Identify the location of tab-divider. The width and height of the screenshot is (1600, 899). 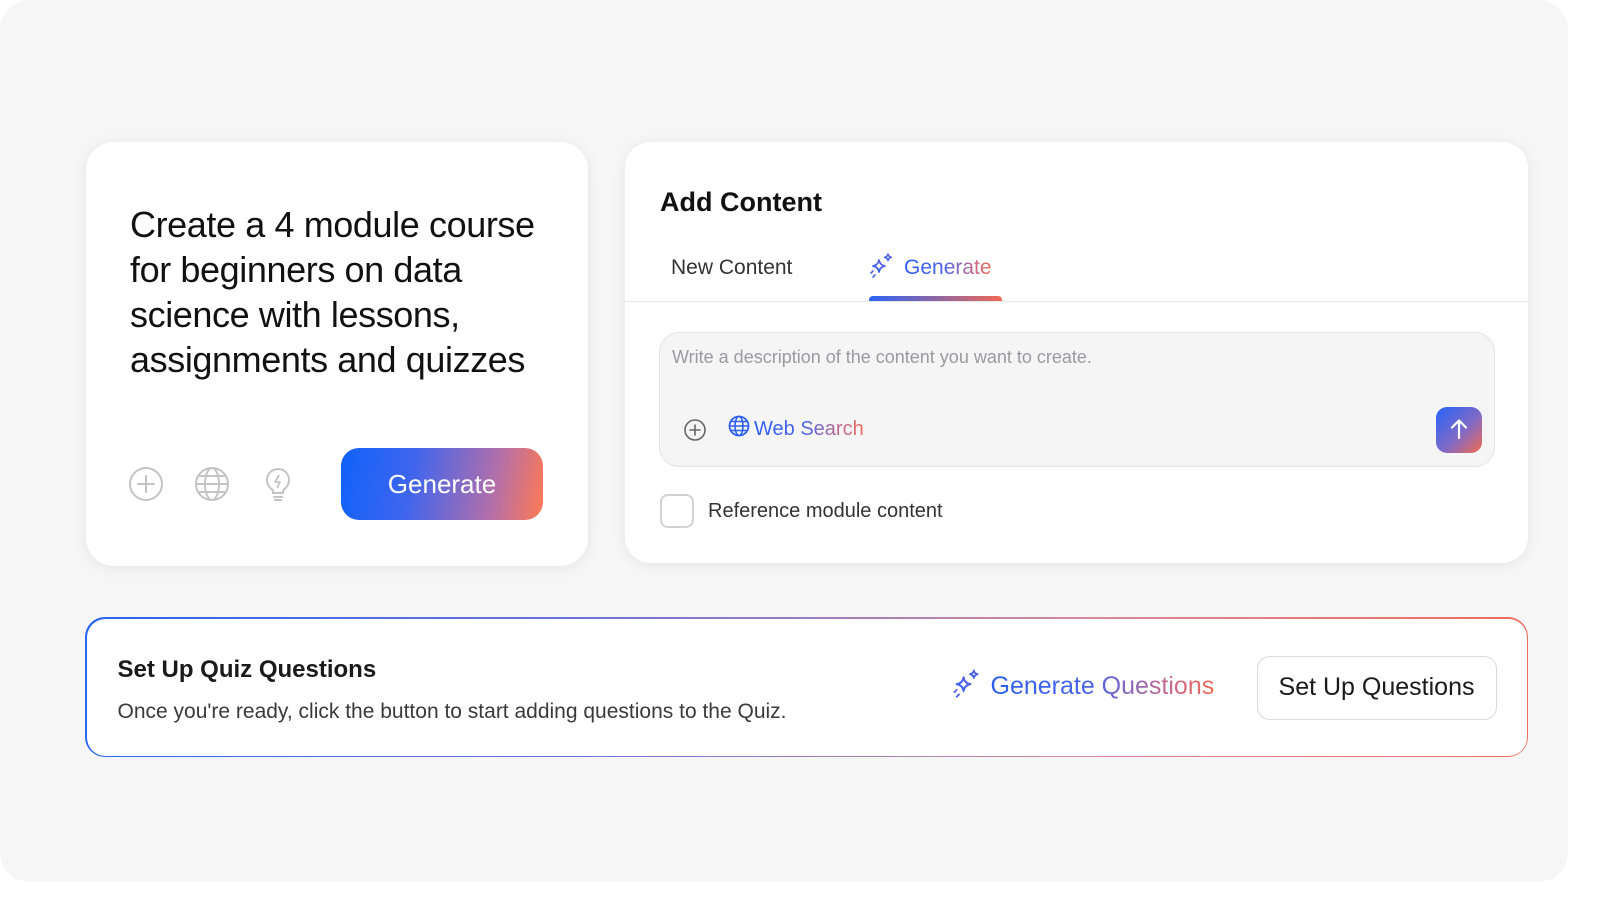
(1076, 301).